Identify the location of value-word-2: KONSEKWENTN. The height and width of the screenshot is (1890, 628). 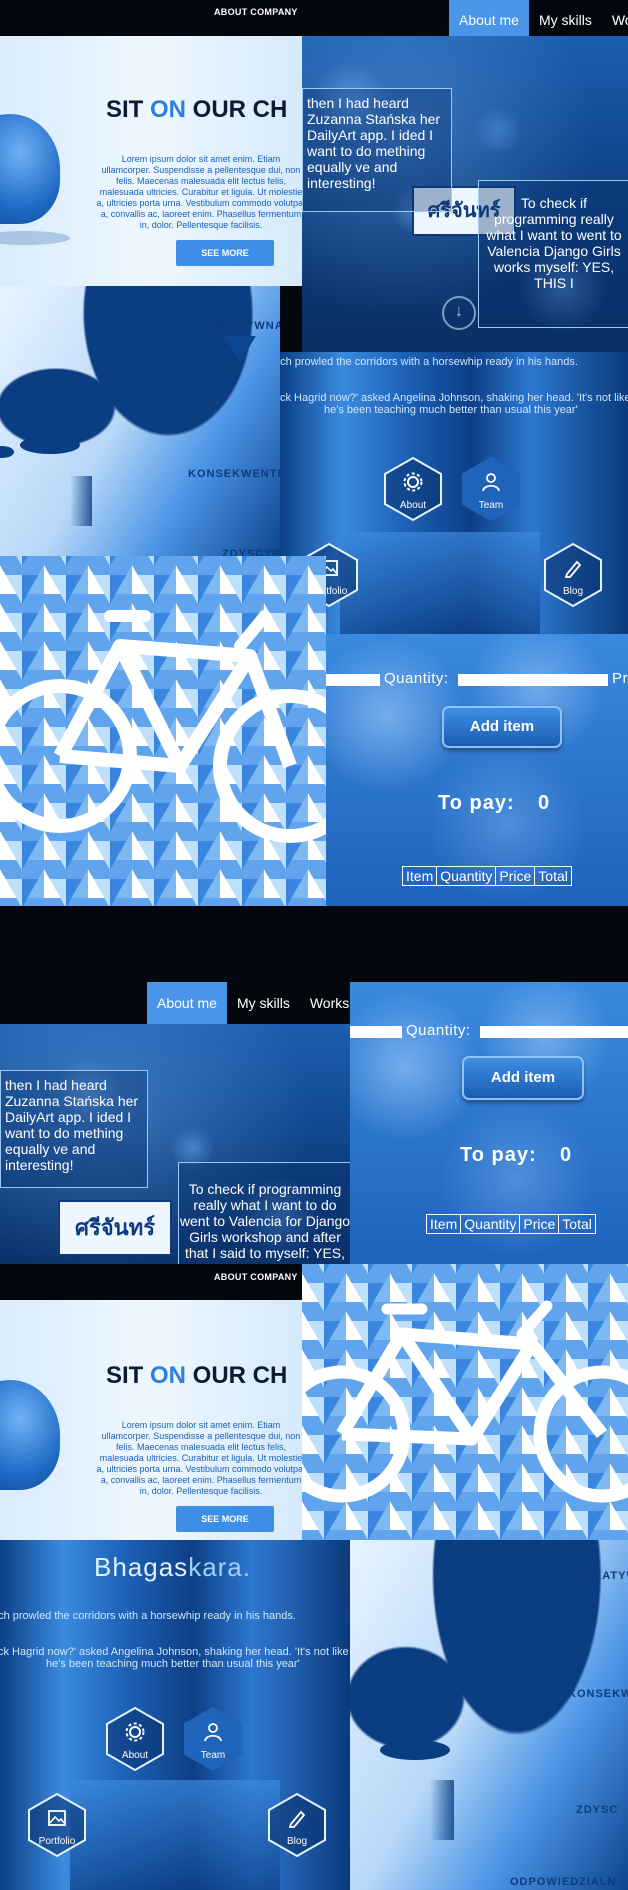
(234, 474).